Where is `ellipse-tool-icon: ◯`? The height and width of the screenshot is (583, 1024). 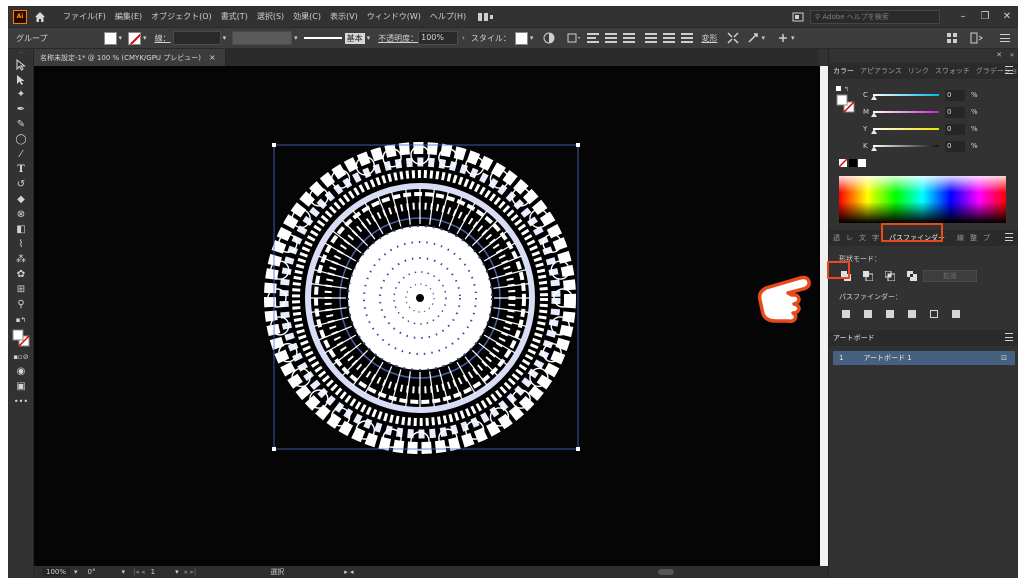 ellipse-tool-icon: ◯ is located at coordinates (21, 139).